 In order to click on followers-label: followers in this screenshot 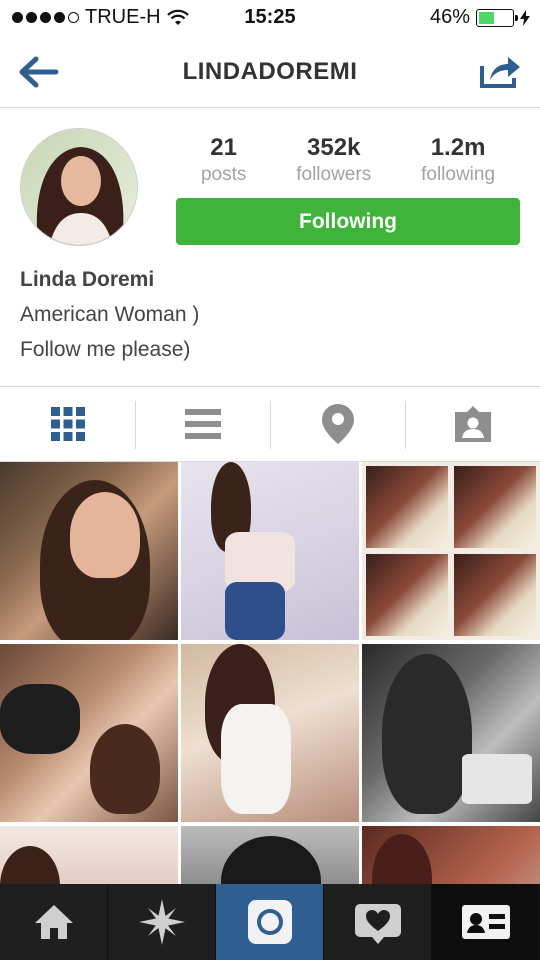, I will do `click(334, 174)`.